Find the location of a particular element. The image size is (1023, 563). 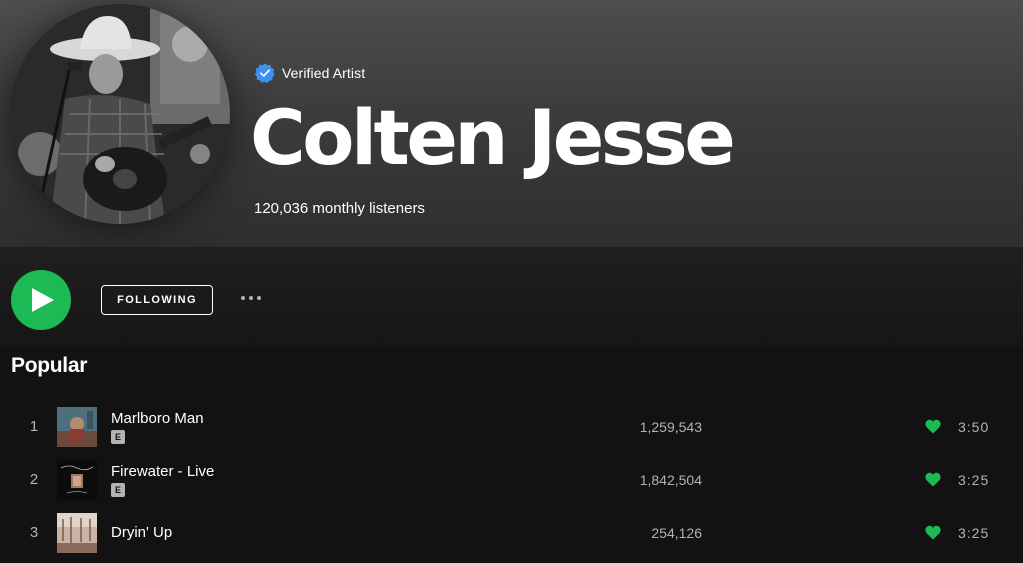

track-row: 2 Firewater - Live E 1,842,504 3:25 is located at coordinates (511, 479).